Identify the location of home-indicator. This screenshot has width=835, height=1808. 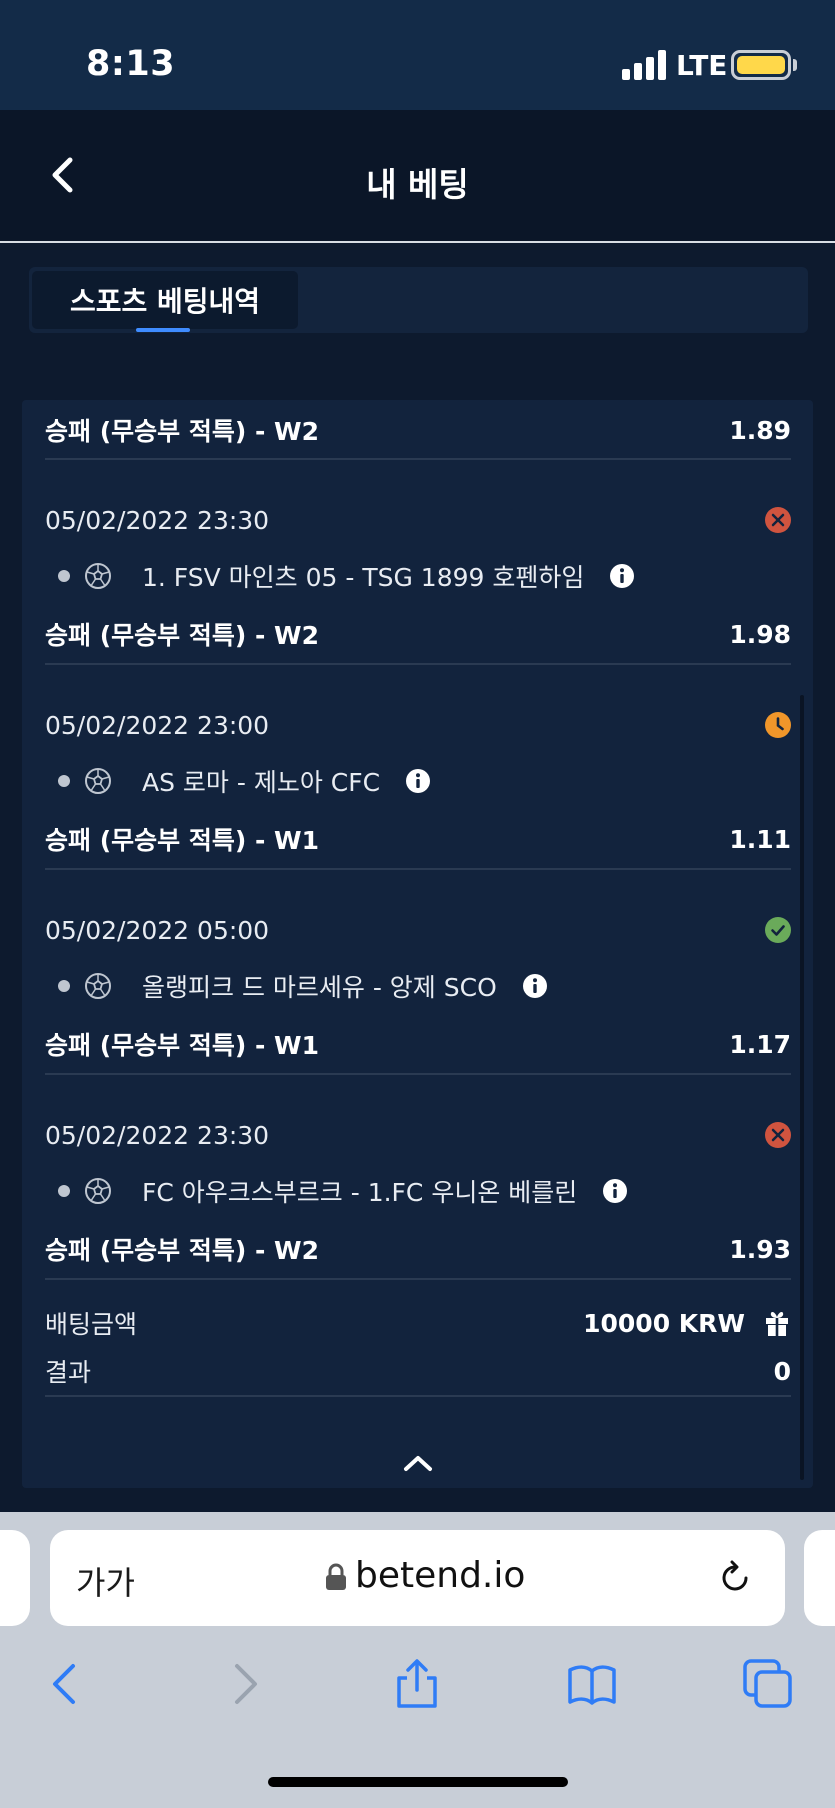
(418, 1782).